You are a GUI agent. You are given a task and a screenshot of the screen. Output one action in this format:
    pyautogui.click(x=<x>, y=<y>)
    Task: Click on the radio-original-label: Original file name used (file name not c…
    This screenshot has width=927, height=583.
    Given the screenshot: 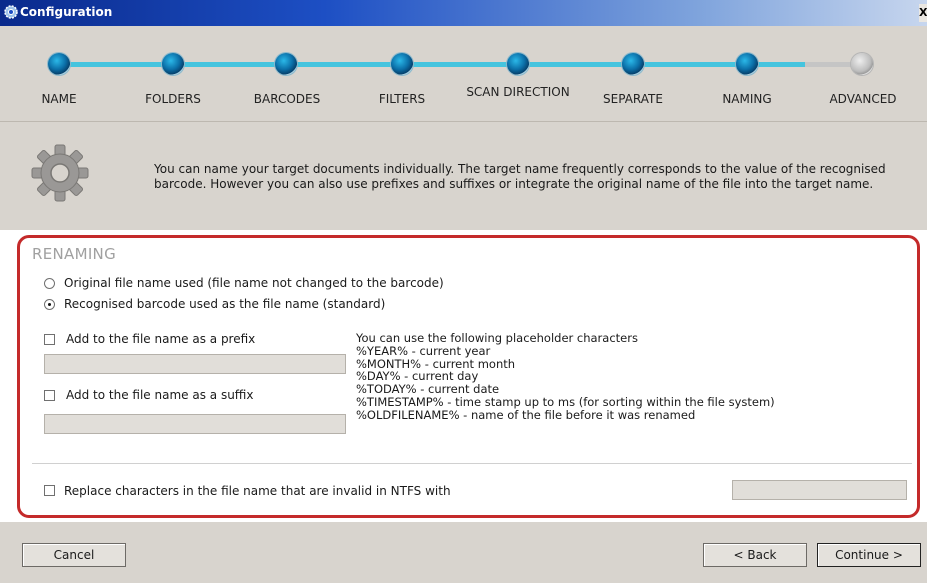 What is the action you would take?
    pyautogui.click(x=254, y=283)
    